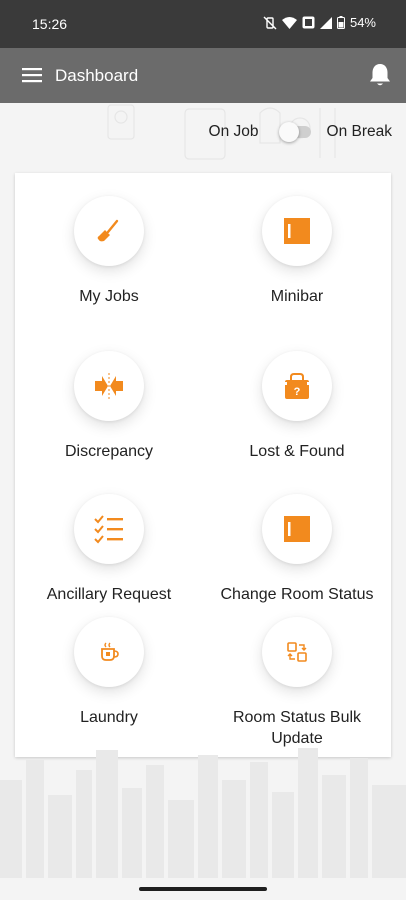 This screenshot has width=406, height=900. Describe the element at coordinates (33, 75) in the screenshot. I see `menu-icon` at that location.